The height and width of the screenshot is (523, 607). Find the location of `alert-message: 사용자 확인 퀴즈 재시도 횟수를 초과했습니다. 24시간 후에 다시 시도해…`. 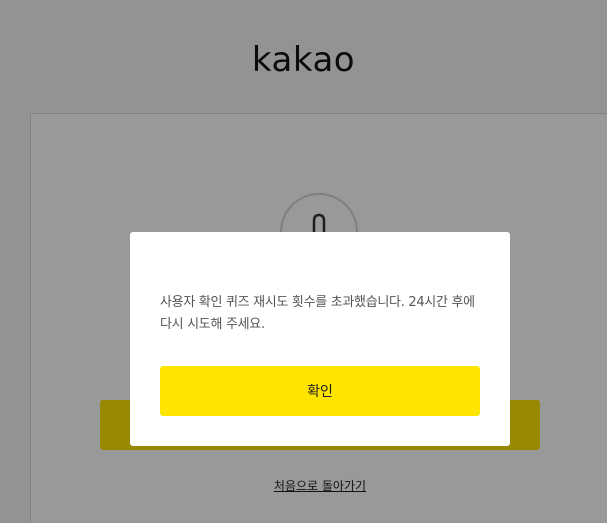

alert-message: 사용자 확인 퀴즈 재시도 횟수를 초과했습니다. 24시간 후에 다시 시도해… is located at coordinates (320, 314).